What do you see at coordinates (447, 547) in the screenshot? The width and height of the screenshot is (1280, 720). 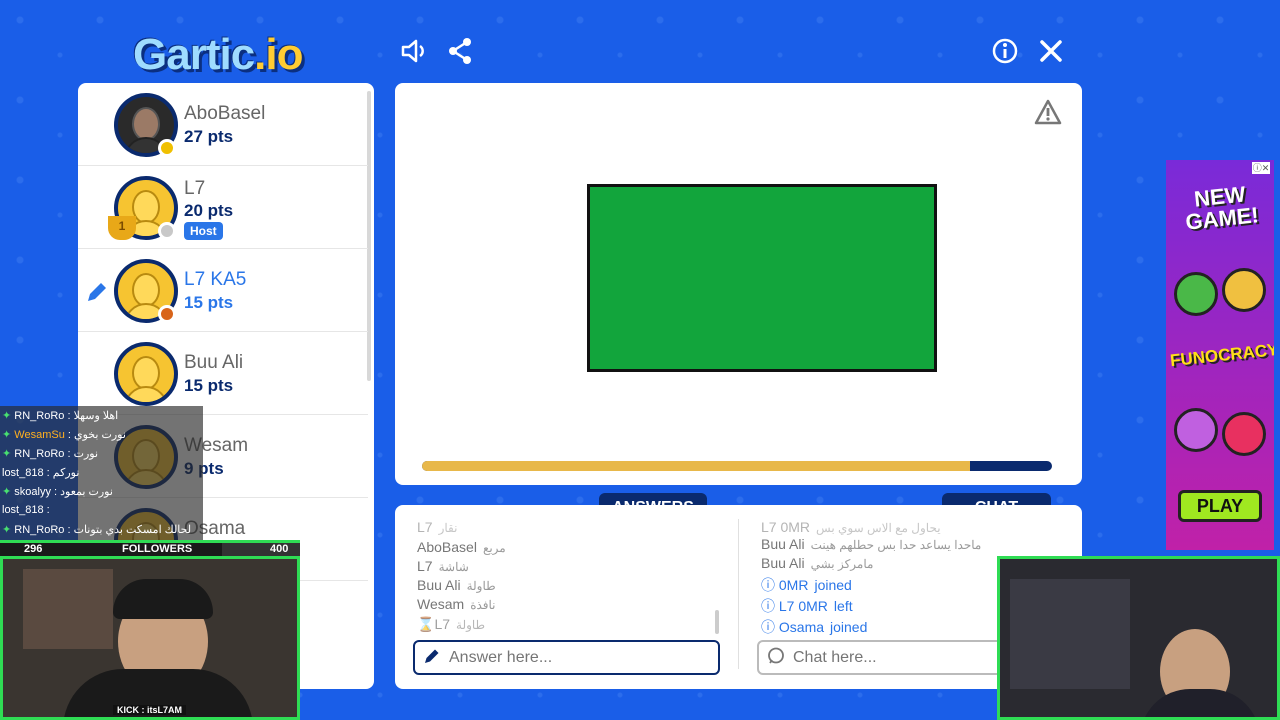 I see `answer-user: AboBasel` at bounding box center [447, 547].